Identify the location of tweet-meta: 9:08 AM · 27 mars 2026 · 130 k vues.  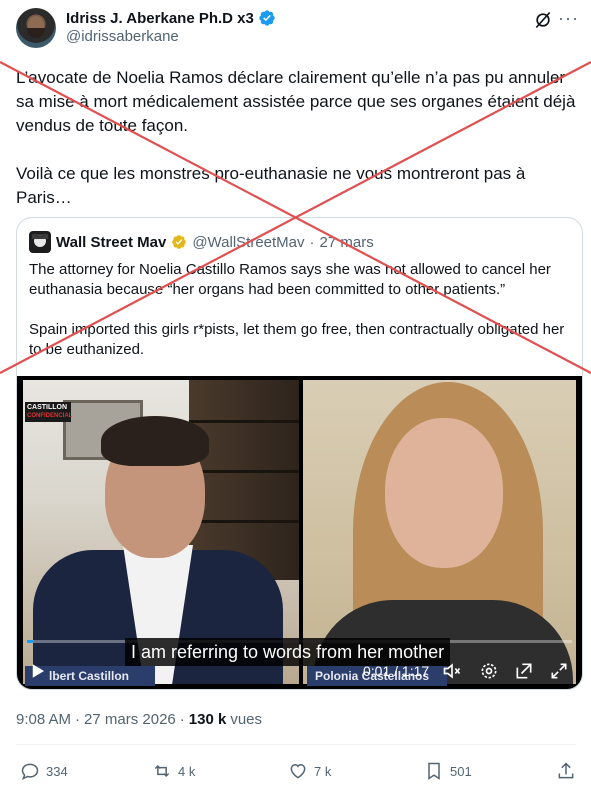
(139, 719).